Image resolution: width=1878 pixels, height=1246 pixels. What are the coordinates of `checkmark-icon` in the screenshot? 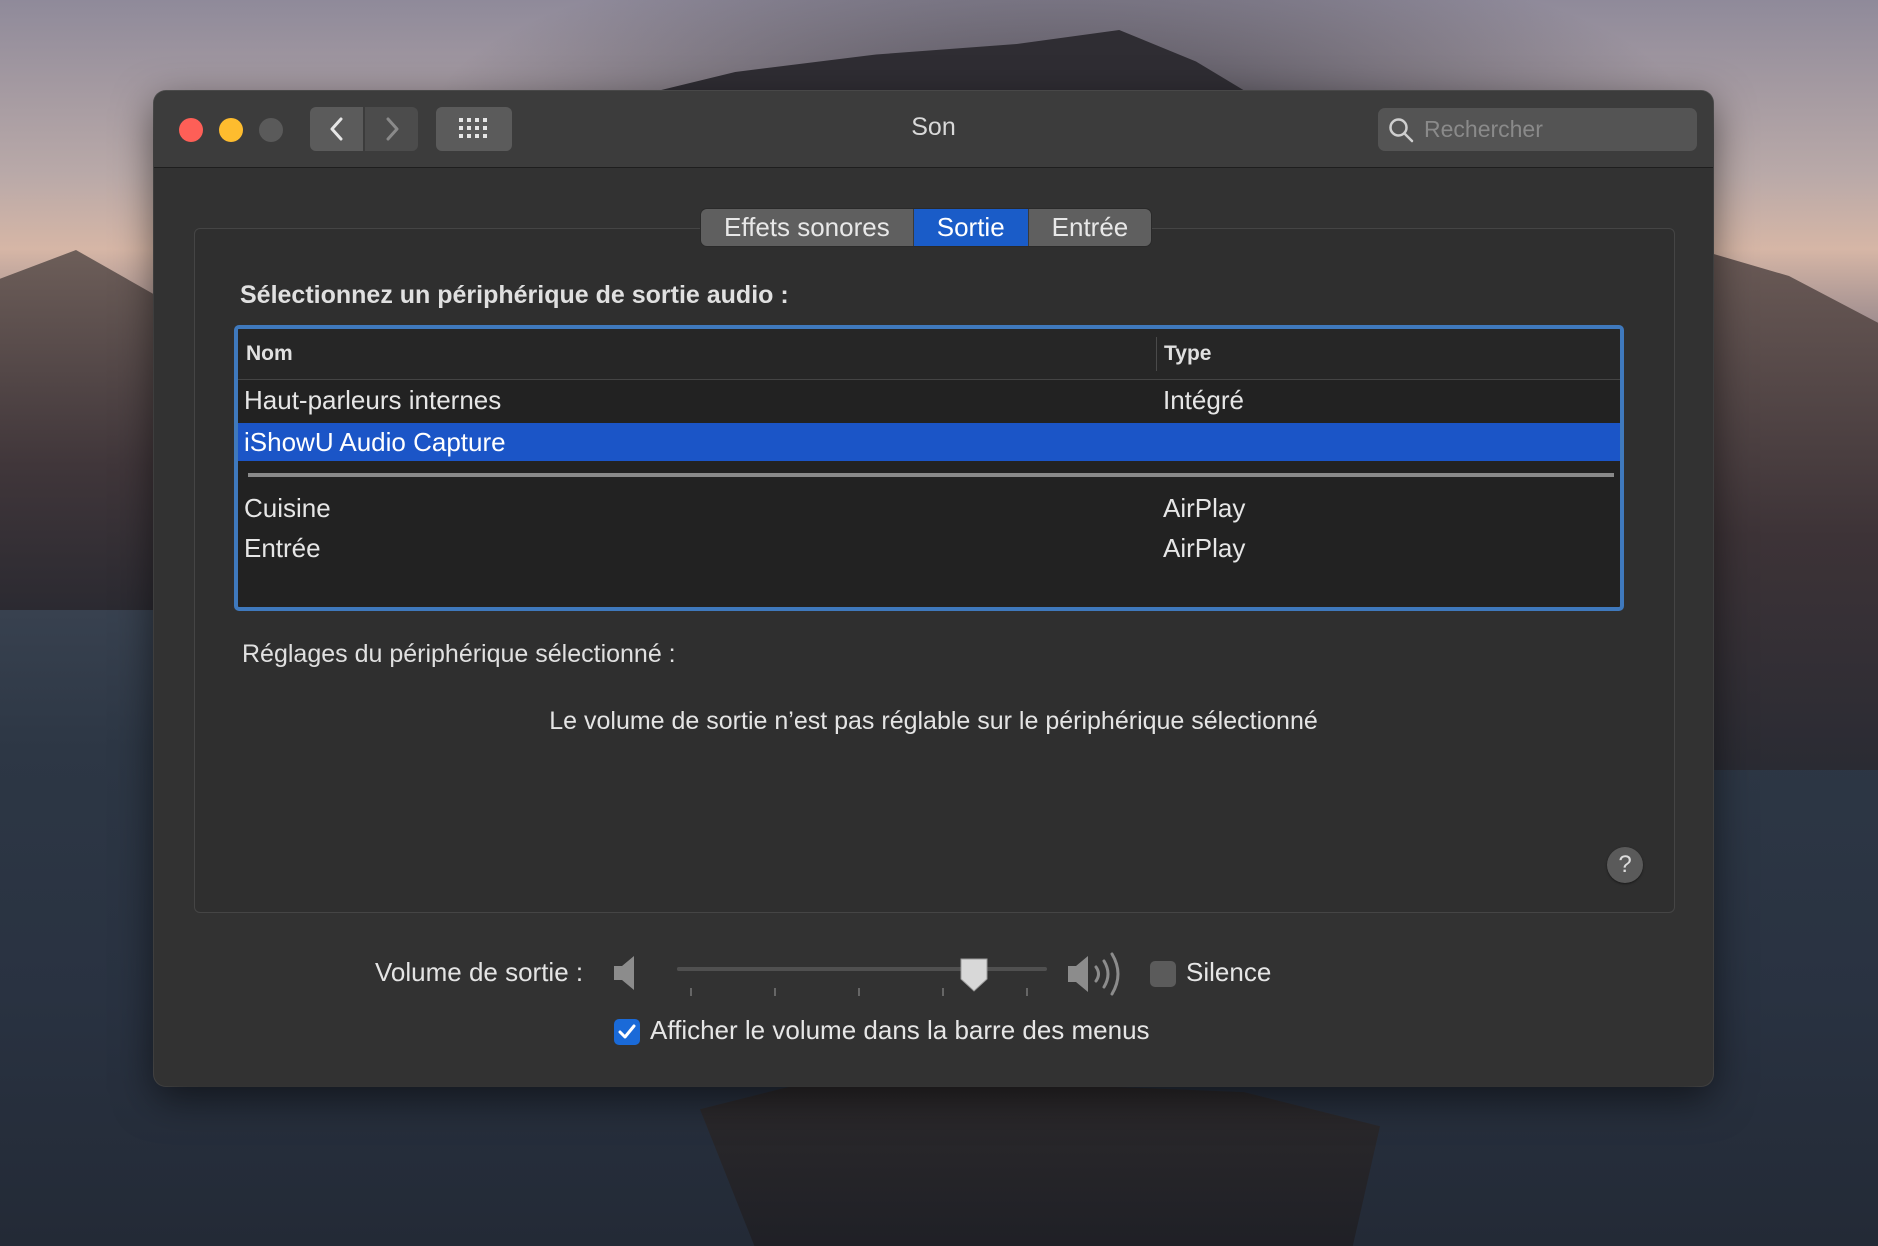 It's located at (627, 1031).